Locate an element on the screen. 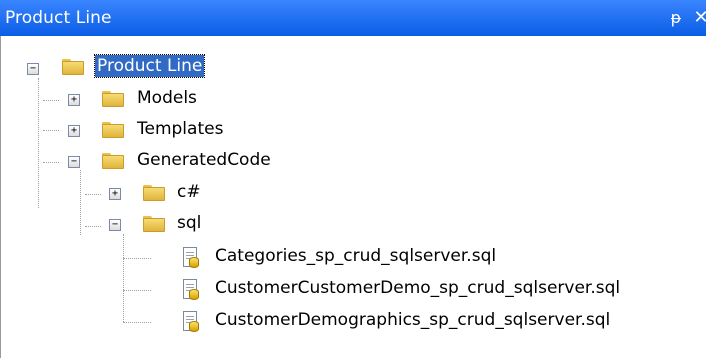 This screenshot has height=358, width=706. tree-node-models: Models is located at coordinates (167, 98).